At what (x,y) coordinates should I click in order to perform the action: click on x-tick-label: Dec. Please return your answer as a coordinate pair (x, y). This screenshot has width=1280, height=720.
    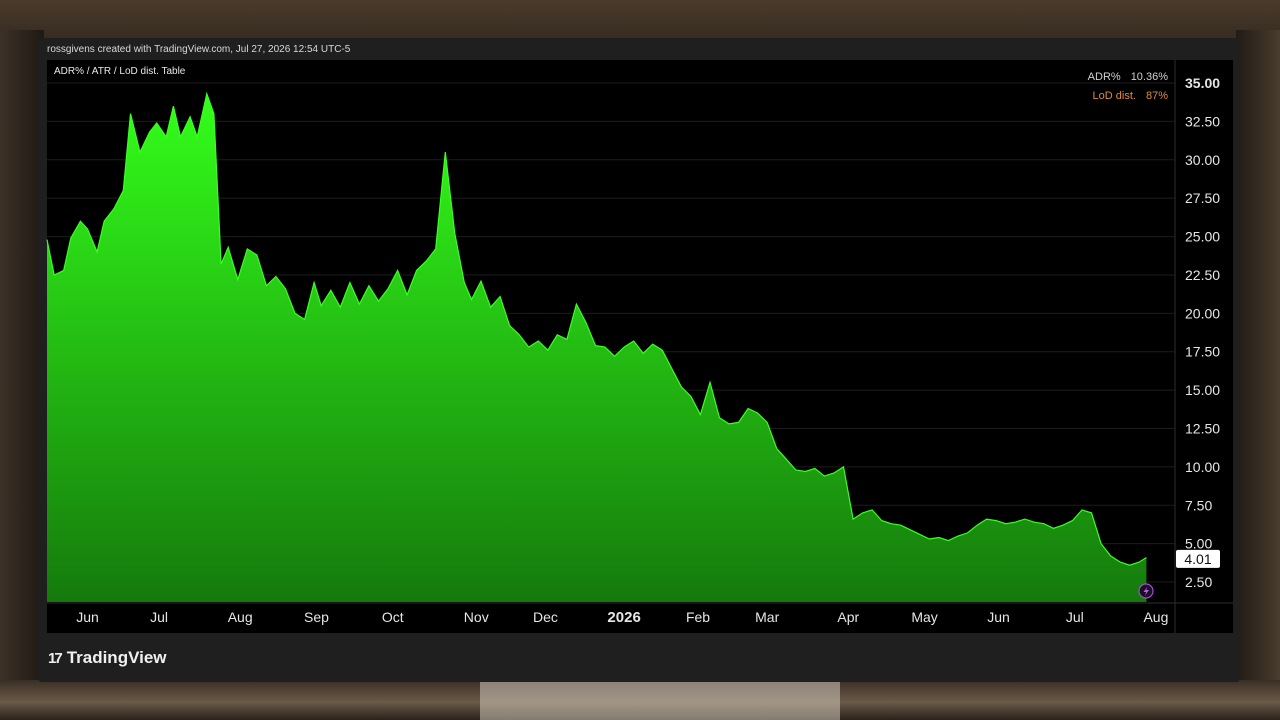
    Looking at the image, I should click on (545, 617).